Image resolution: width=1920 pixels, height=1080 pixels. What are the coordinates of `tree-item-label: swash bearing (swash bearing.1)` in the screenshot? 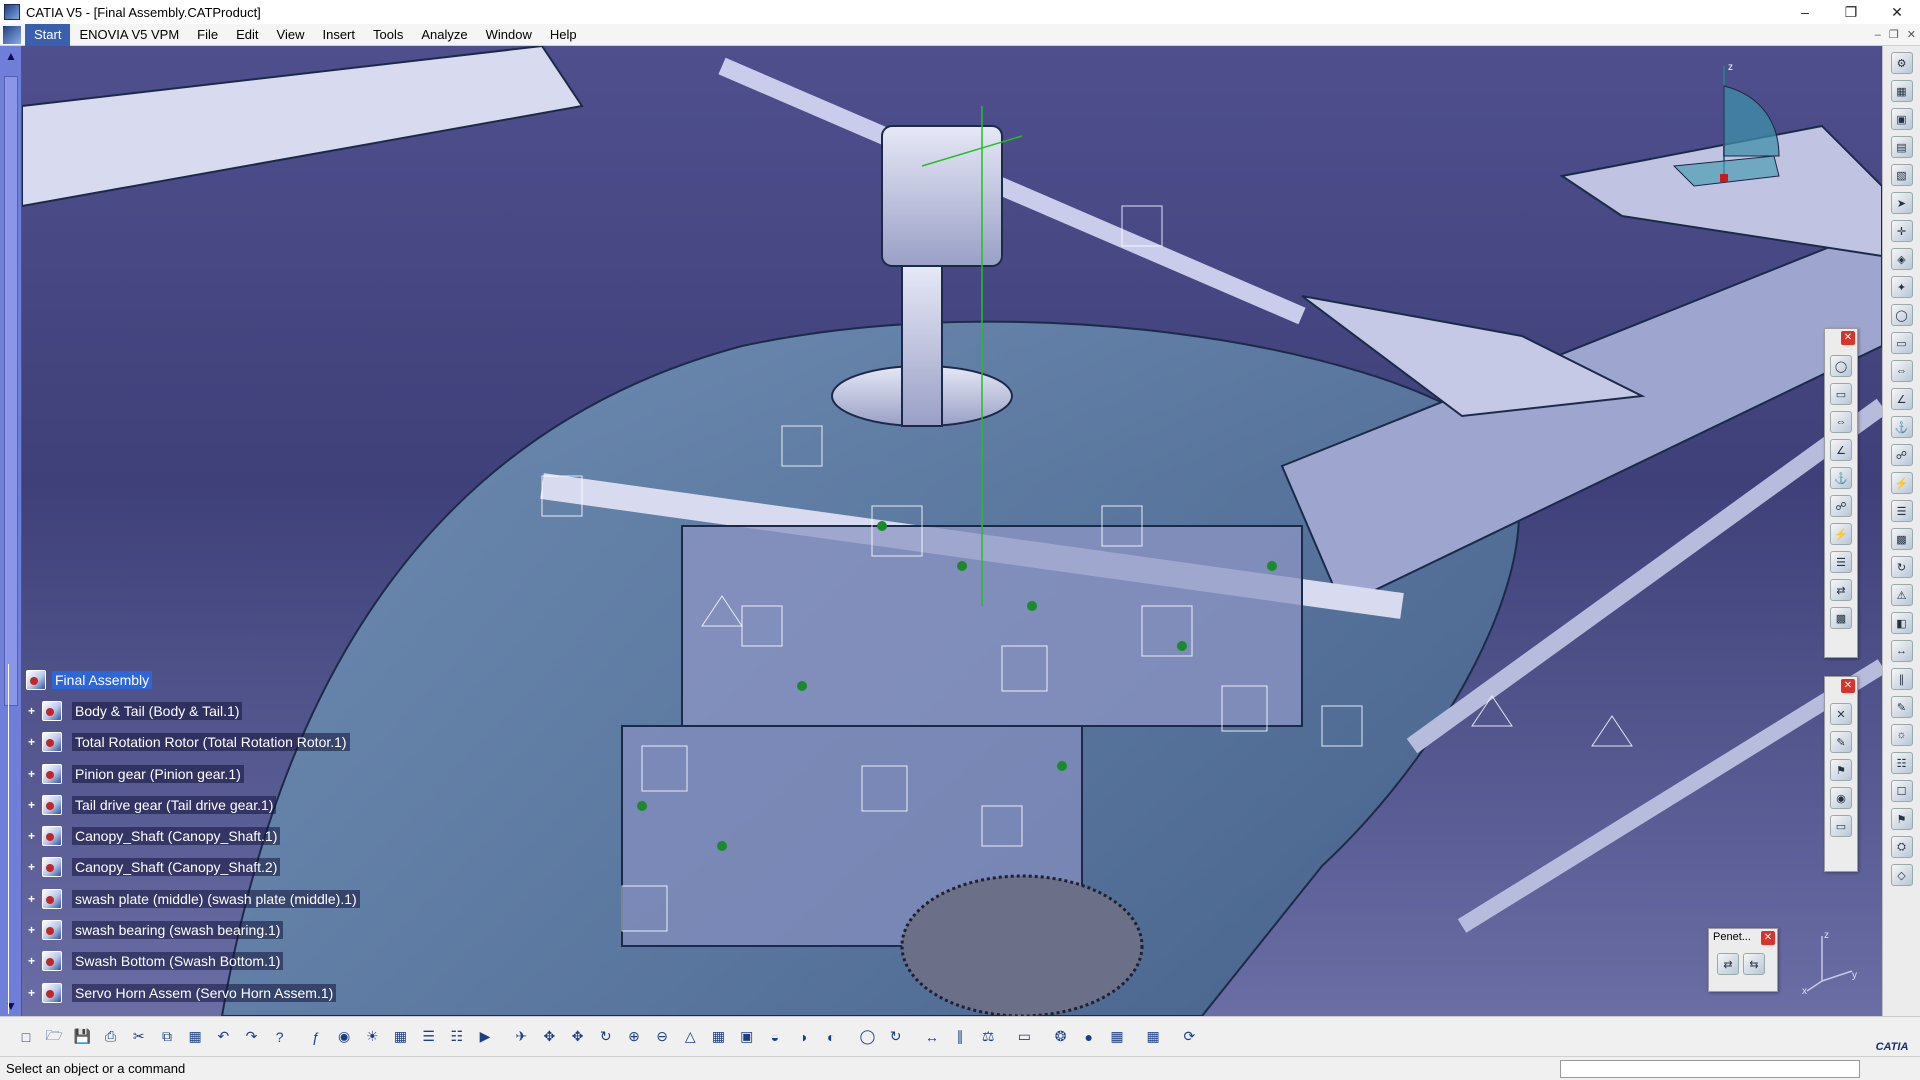 It's located at (178, 930).